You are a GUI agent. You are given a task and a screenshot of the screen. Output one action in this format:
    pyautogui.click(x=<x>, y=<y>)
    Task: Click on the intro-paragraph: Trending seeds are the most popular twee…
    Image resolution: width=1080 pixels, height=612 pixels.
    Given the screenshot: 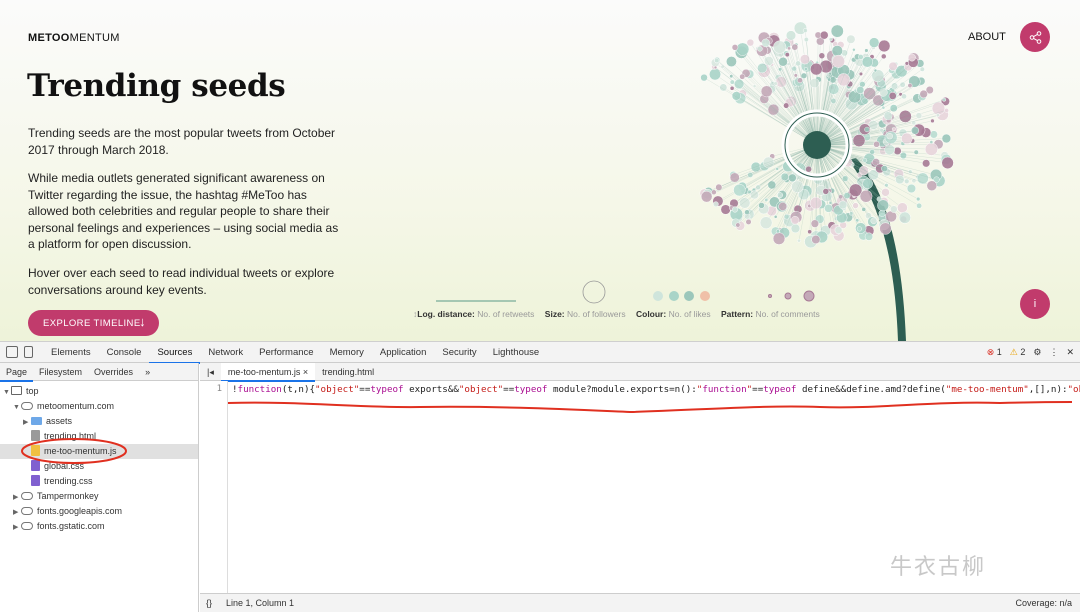 What is the action you would take?
    pyautogui.click(x=188, y=141)
    